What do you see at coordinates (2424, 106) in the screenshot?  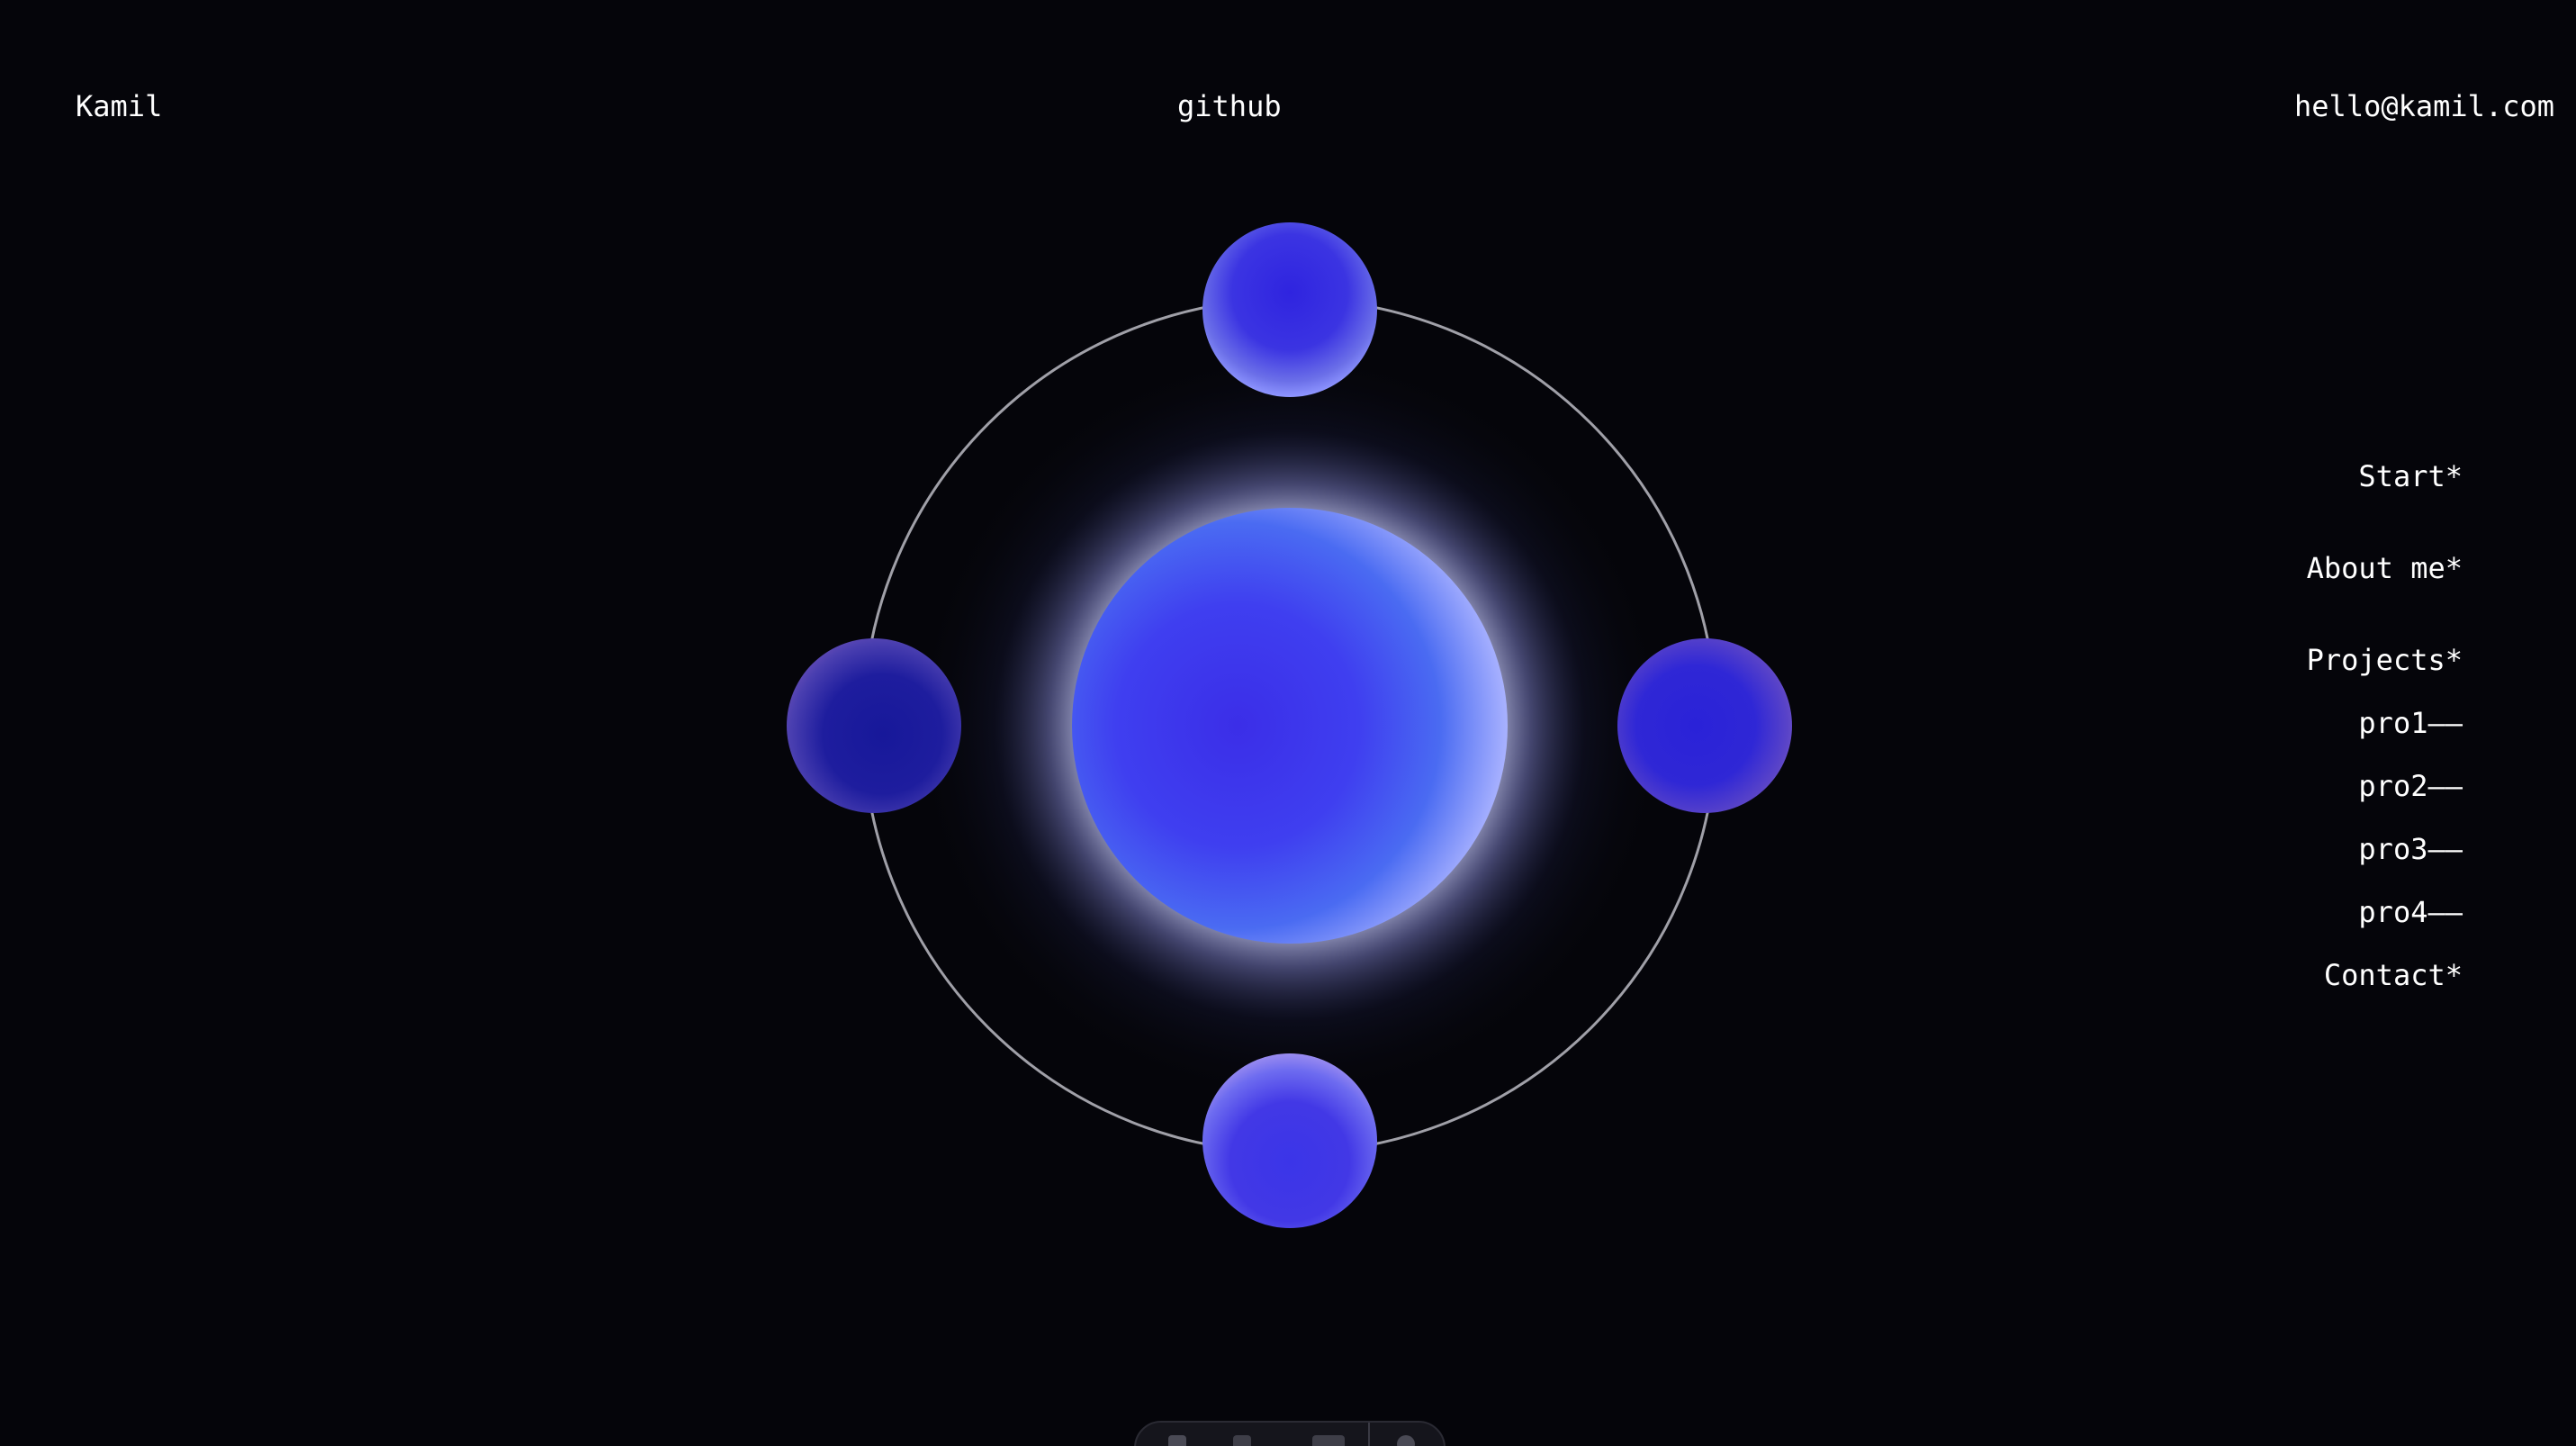 I see `email-link: hello@kamil.com` at bounding box center [2424, 106].